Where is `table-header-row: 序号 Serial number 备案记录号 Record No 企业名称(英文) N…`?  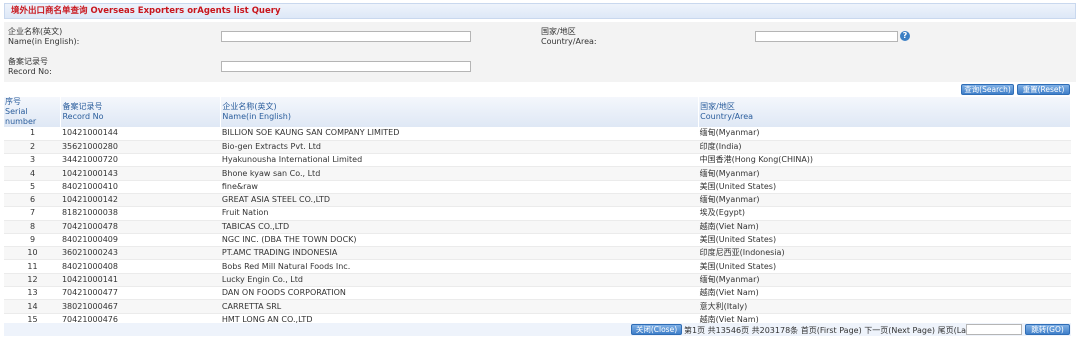 table-header-row: 序号 Serial number 备案记录号 Record No 企业名称(英文) N… is located at coordinates (537, 112).